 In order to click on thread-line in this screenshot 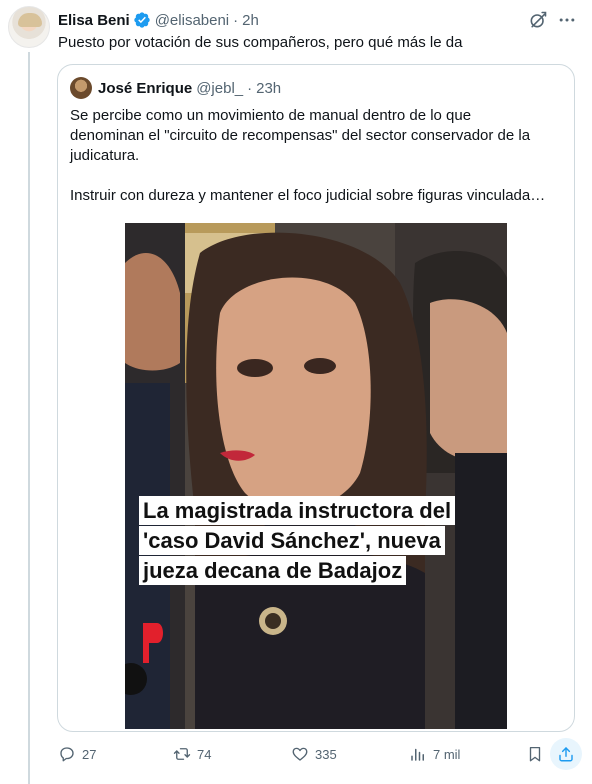, I will do `click(29, 418)`.